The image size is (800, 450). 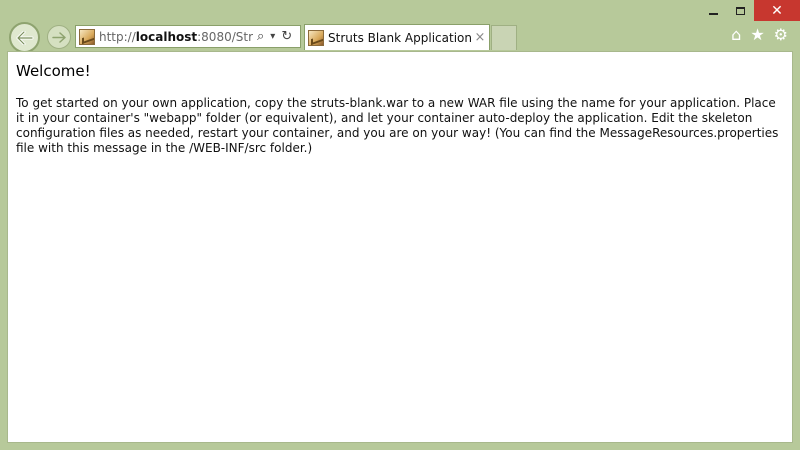 What do you see at coordinates (53, 71) in the screenshot?
I see `page-heading: Welcome!` at bounding box center [53, 71].